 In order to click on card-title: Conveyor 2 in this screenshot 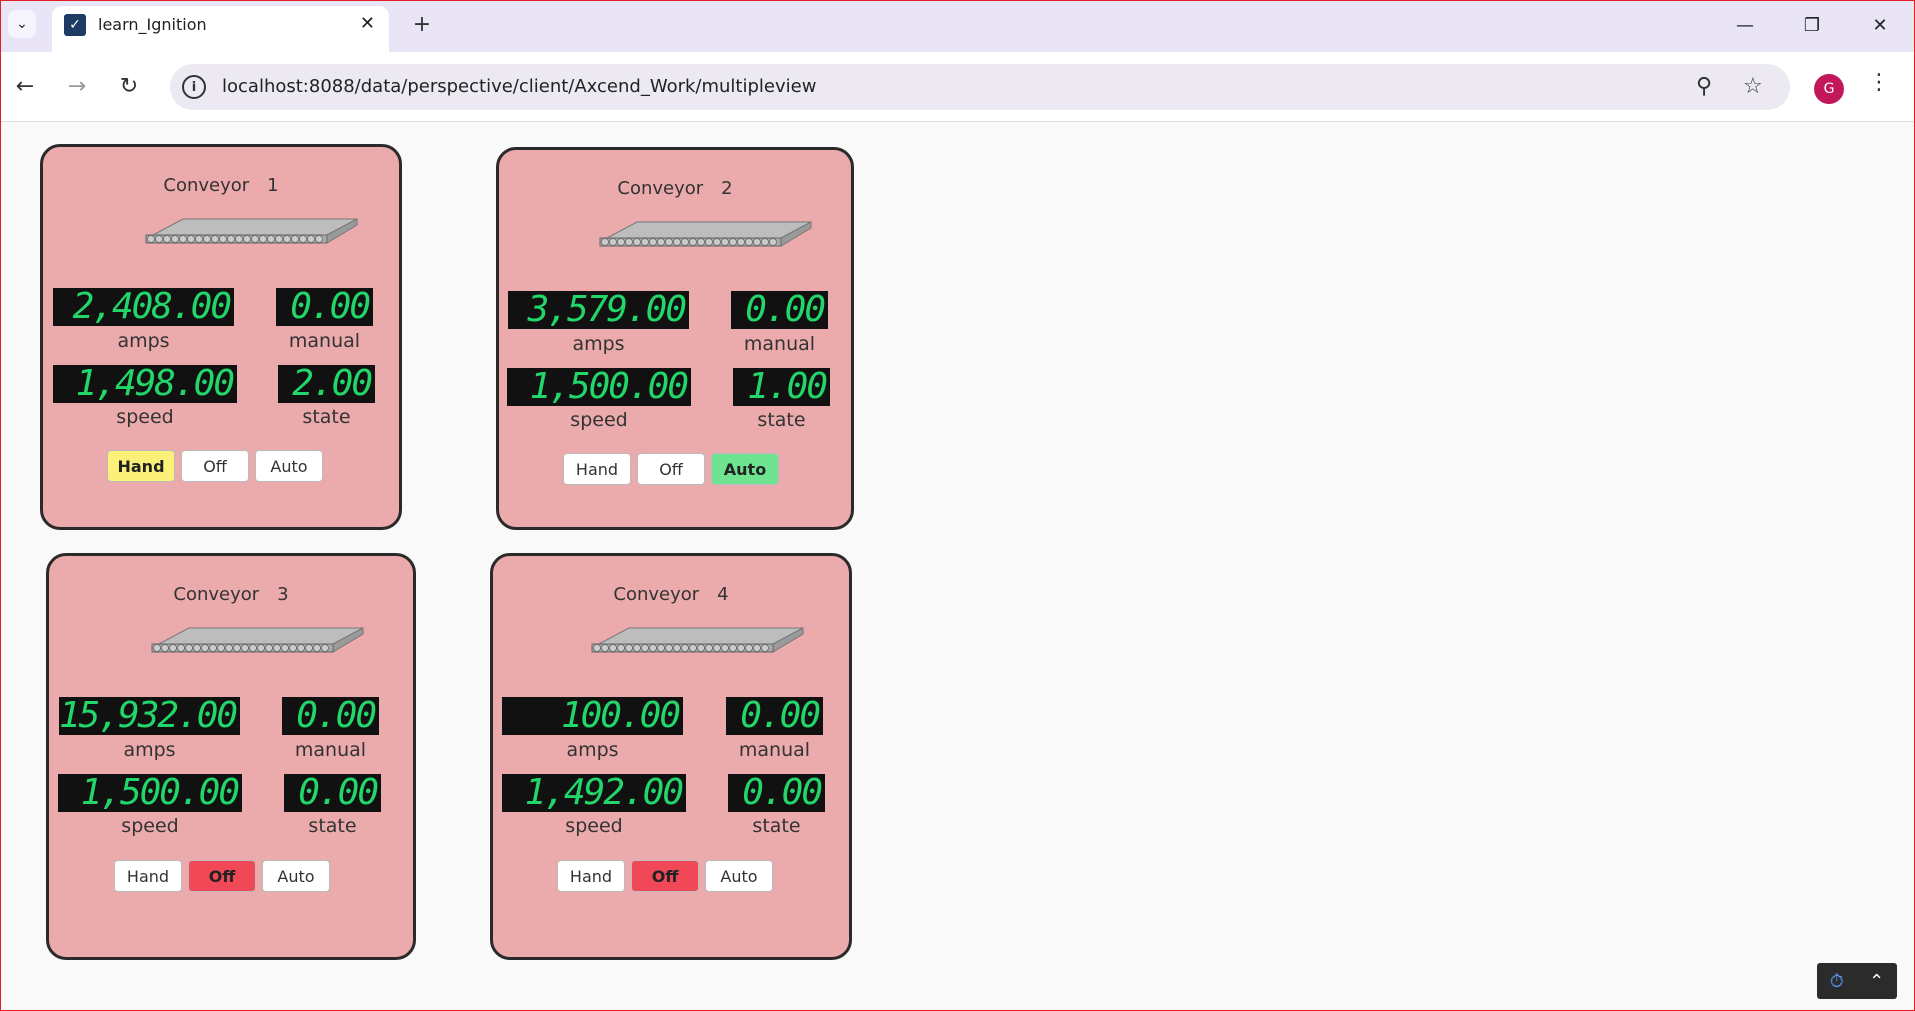, I will do `click(675, 188)`.